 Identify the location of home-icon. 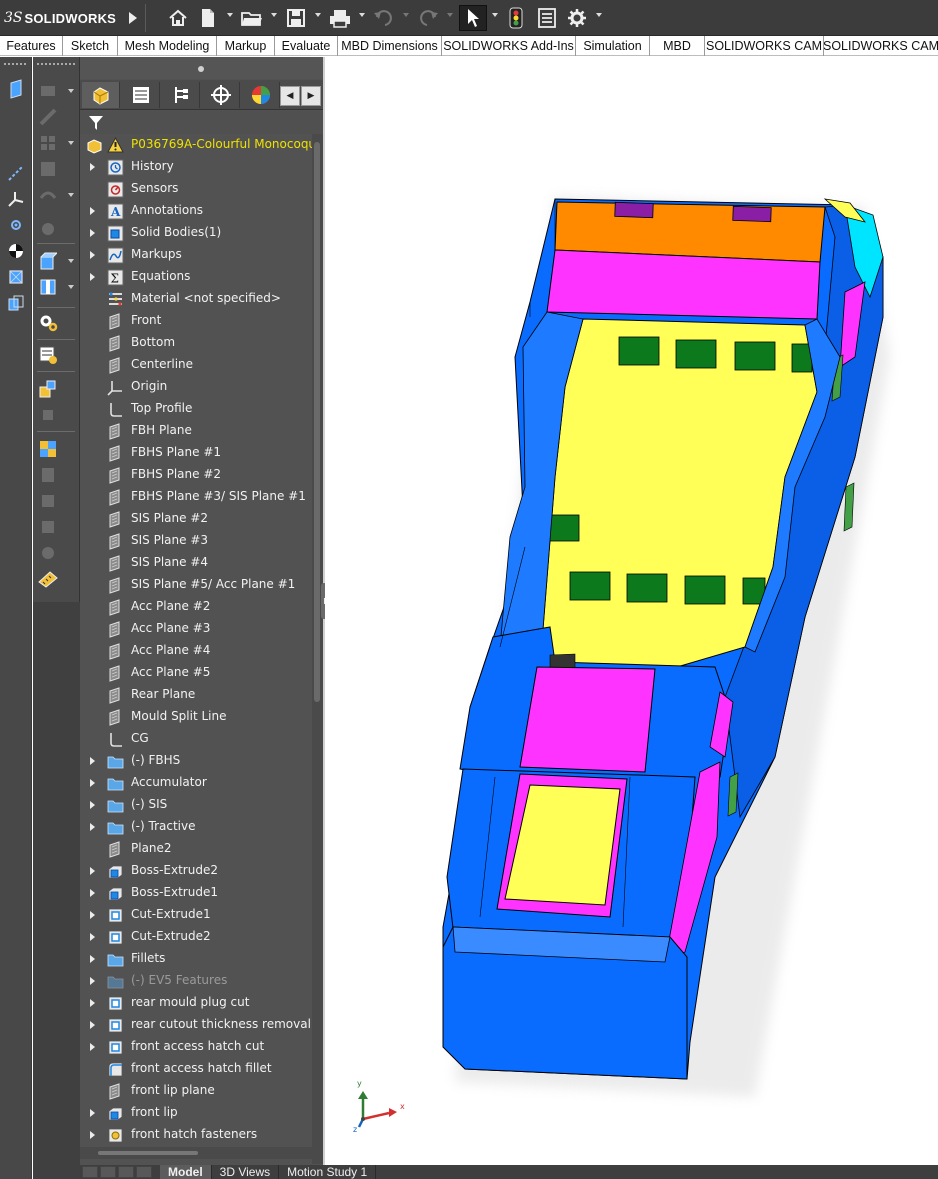
(178, 18).